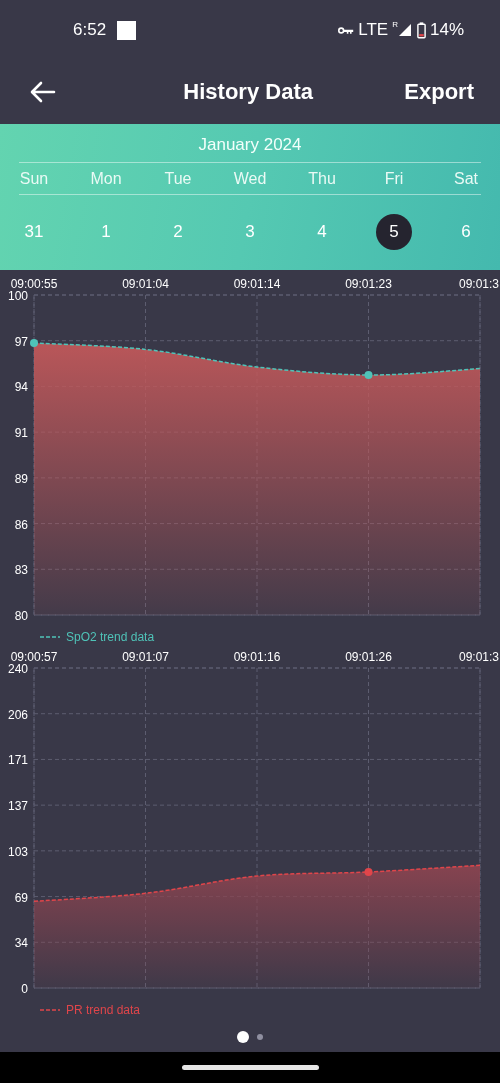 The image size is (500, 1083). I want to click on weekday-label: Sun, so click(34, 178).